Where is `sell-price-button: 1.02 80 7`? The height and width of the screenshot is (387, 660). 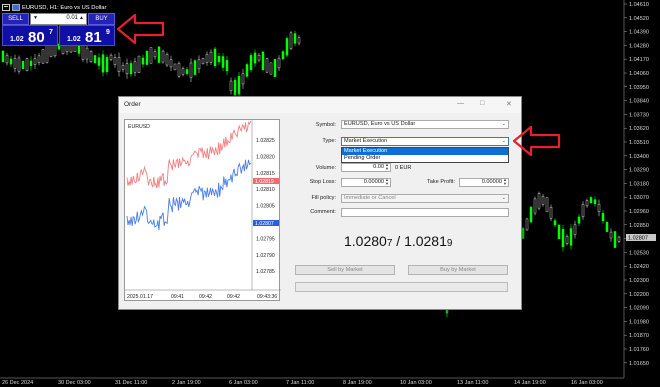 sell-price-button: 1.02 80 7 is located at coordinates (30, 35).